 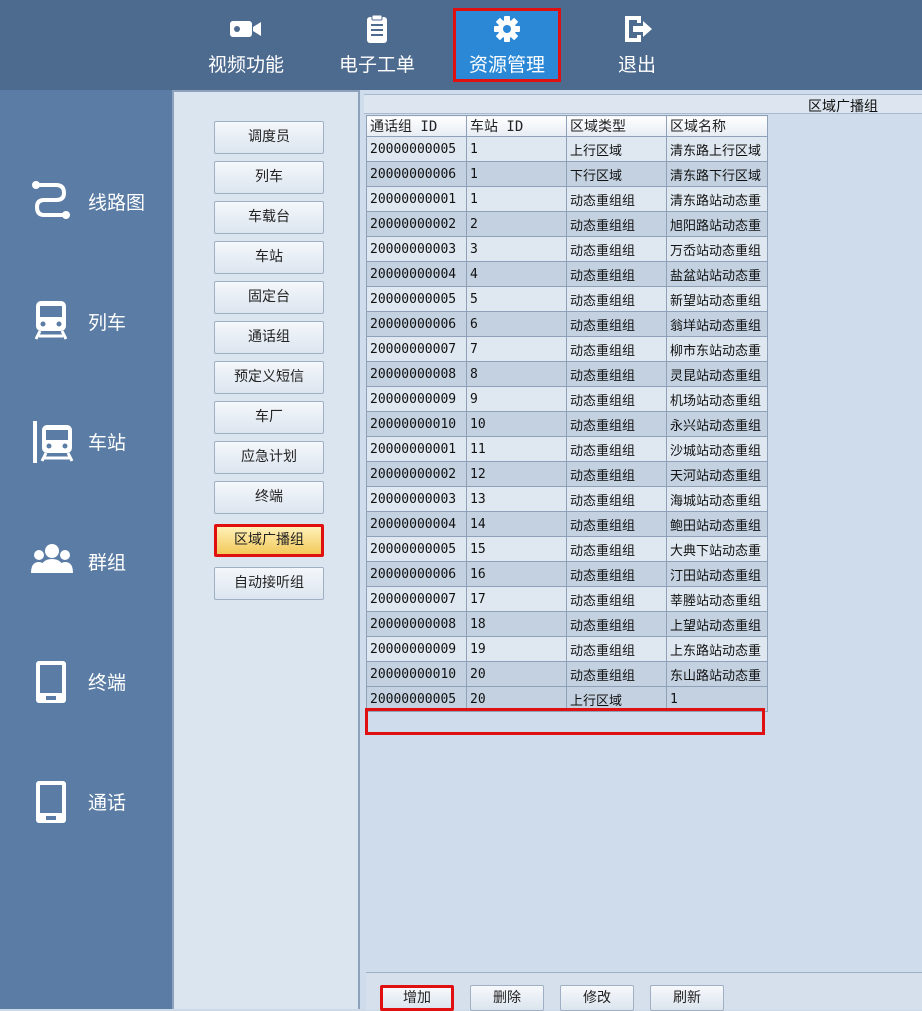 What do you see at coordinates (567, 374) in the screenshot?
I see `table-row: 20000000008 8 动态重组组 灵昆站动态重组` at bounding box center [567, 374].